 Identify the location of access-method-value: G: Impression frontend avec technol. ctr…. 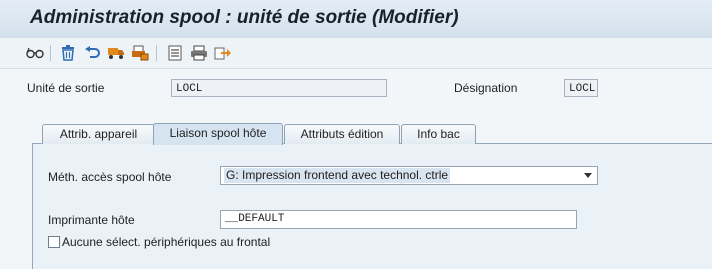
(337, 175).